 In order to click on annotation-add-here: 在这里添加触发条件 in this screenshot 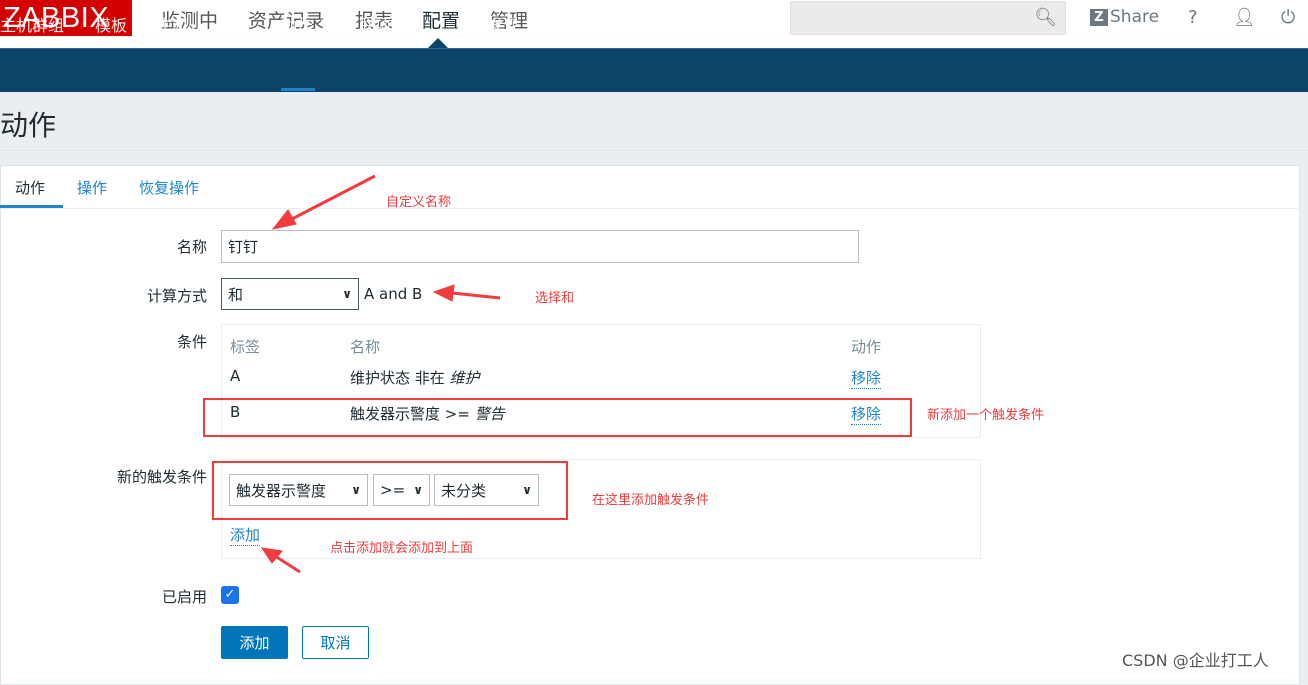, I will do `click(651, 500)`.